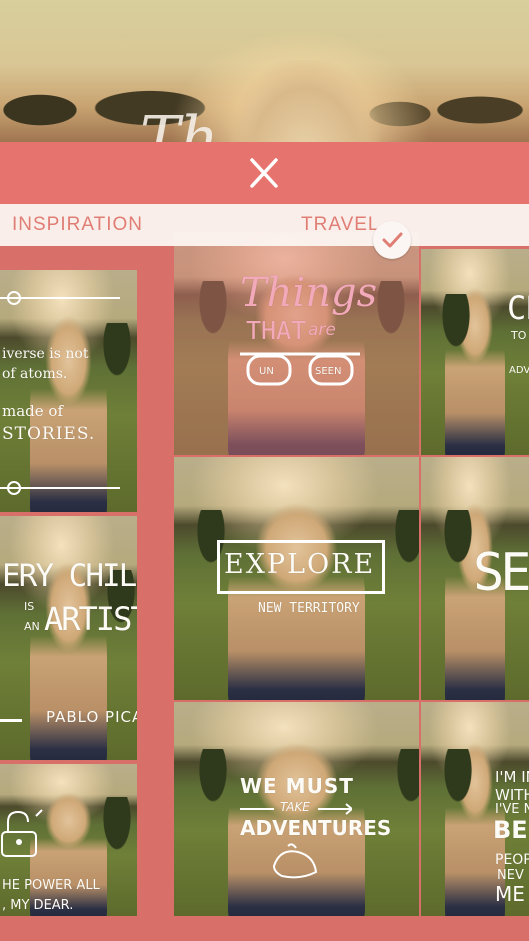 This screenshot has height=941, width=529. Describe the element at coordinates (32, 411) in the screenshot. I see `quote-line: made of` at that location.